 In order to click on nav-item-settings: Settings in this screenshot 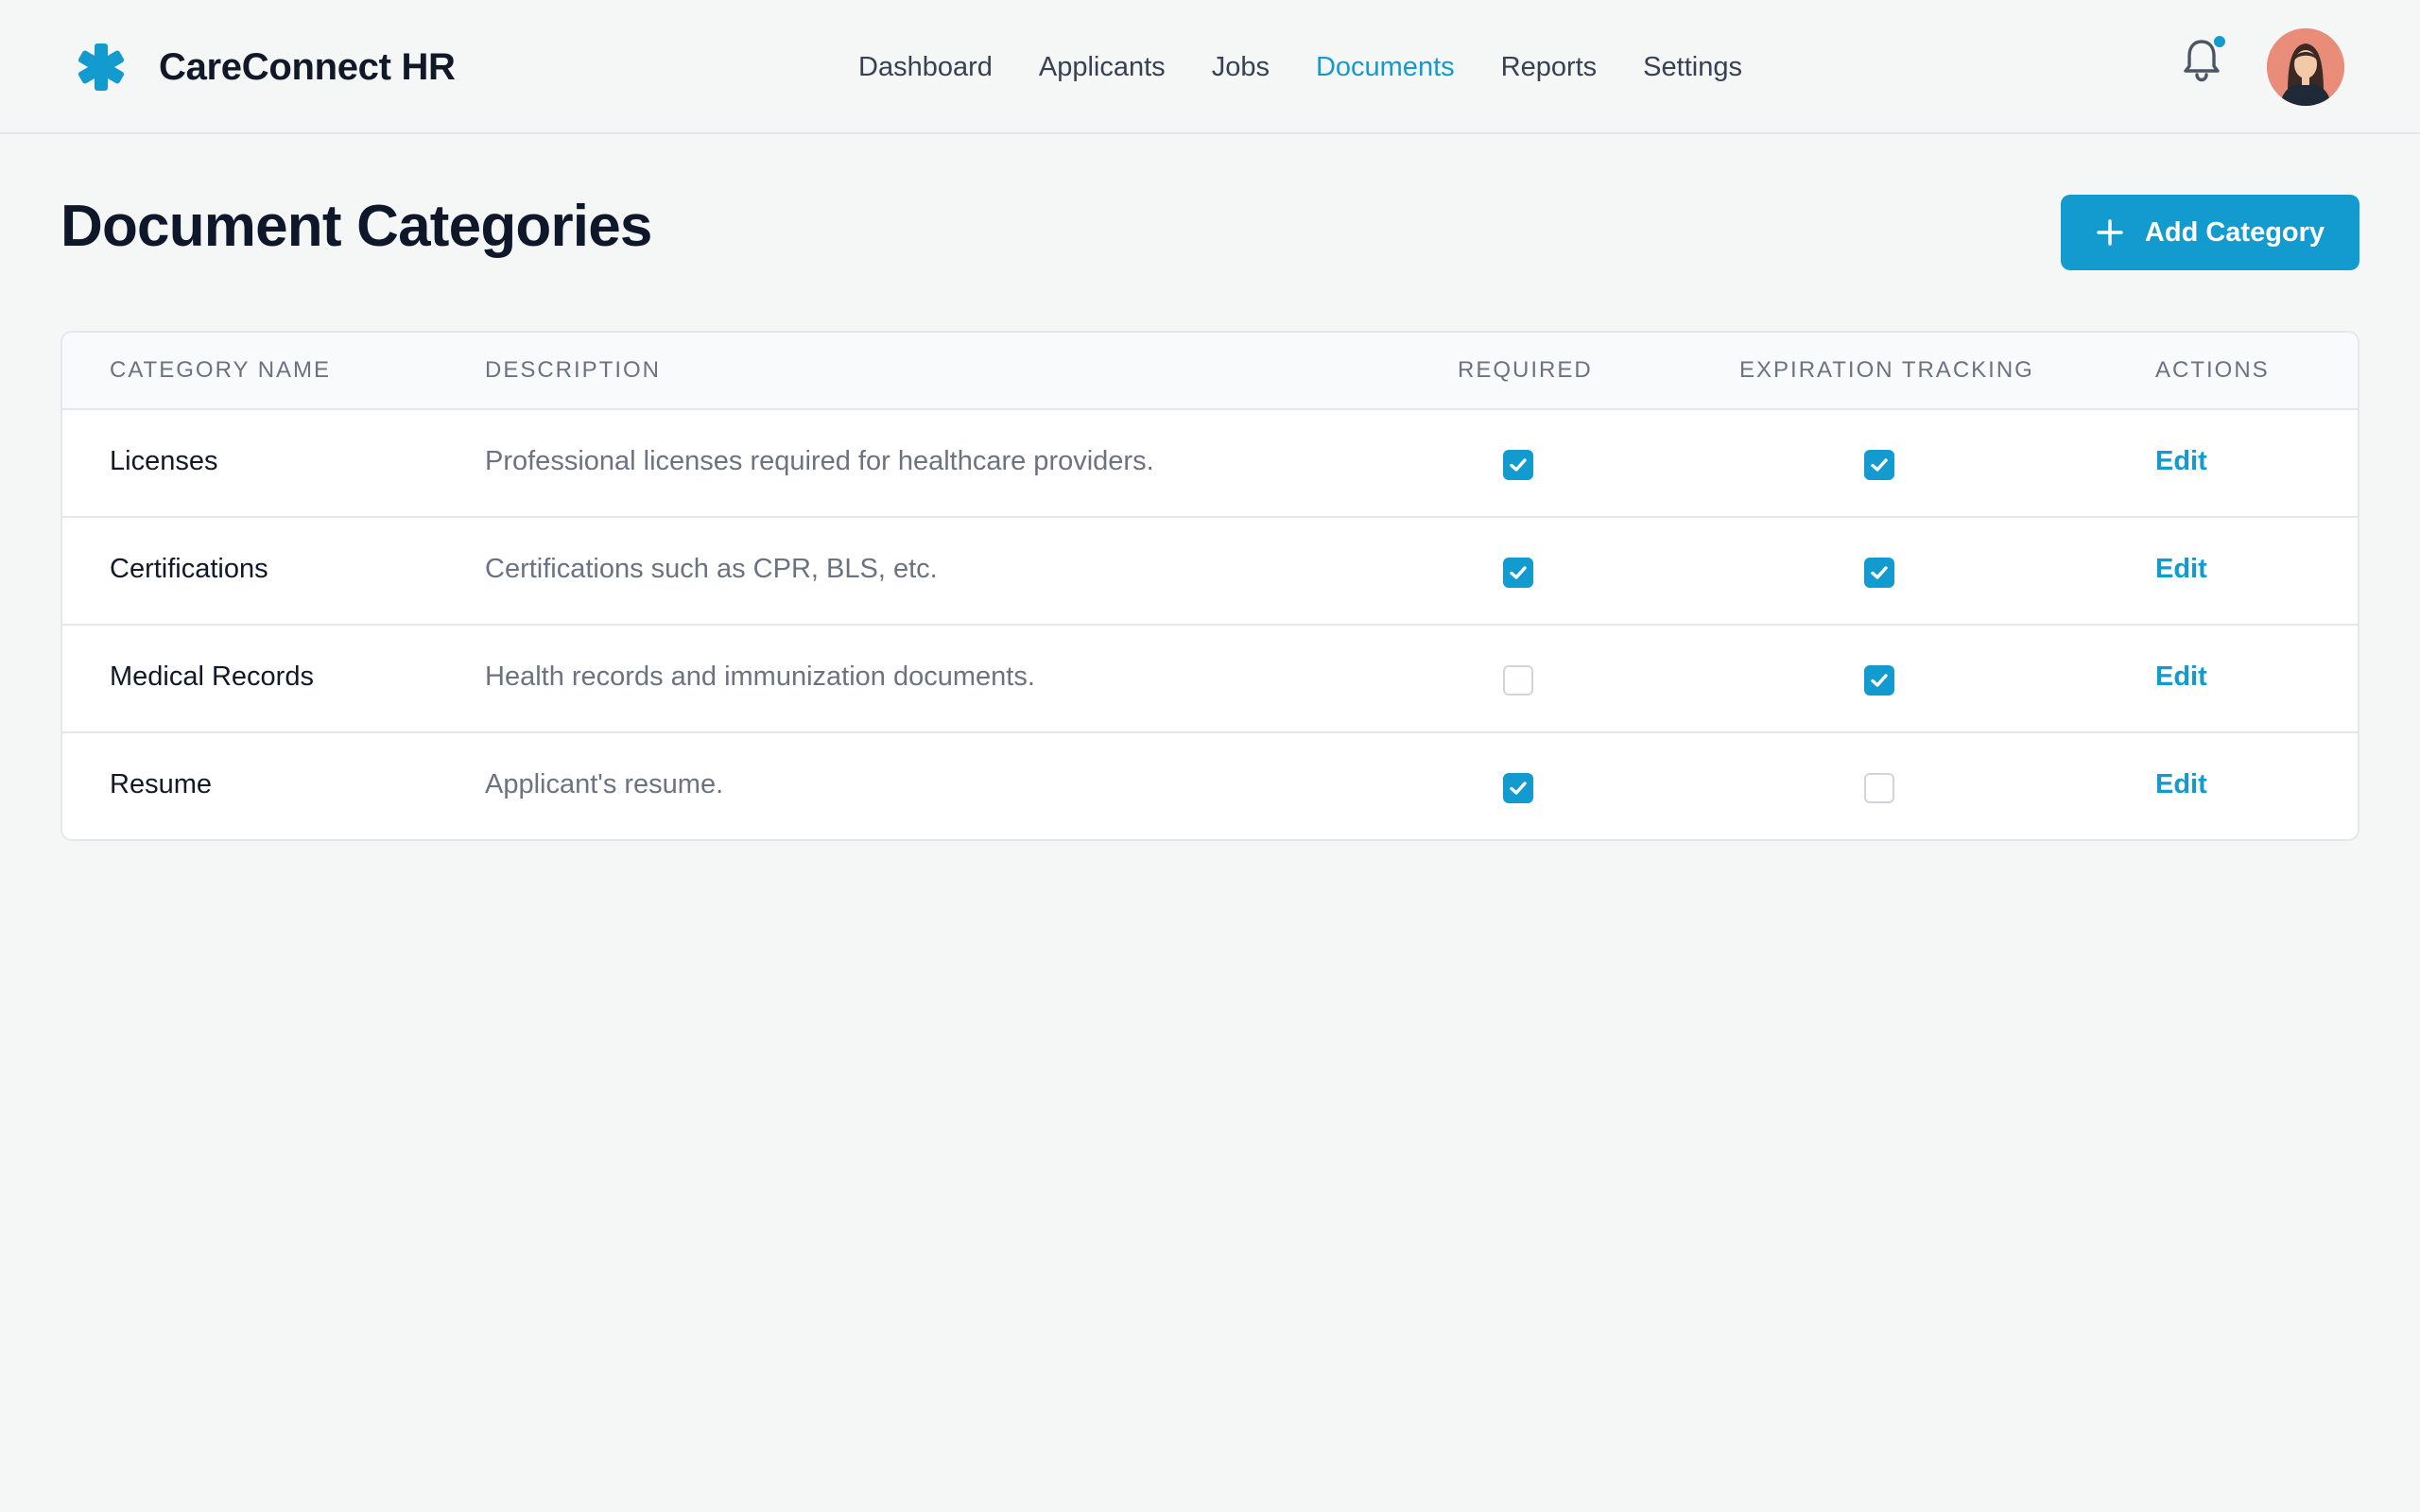, I will do `click(1693, 67)`.